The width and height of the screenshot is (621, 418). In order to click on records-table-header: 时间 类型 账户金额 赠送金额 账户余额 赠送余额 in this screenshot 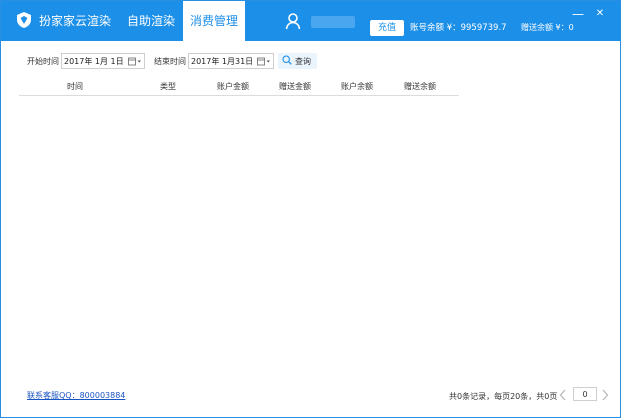, I will do `click(239, 86)`.